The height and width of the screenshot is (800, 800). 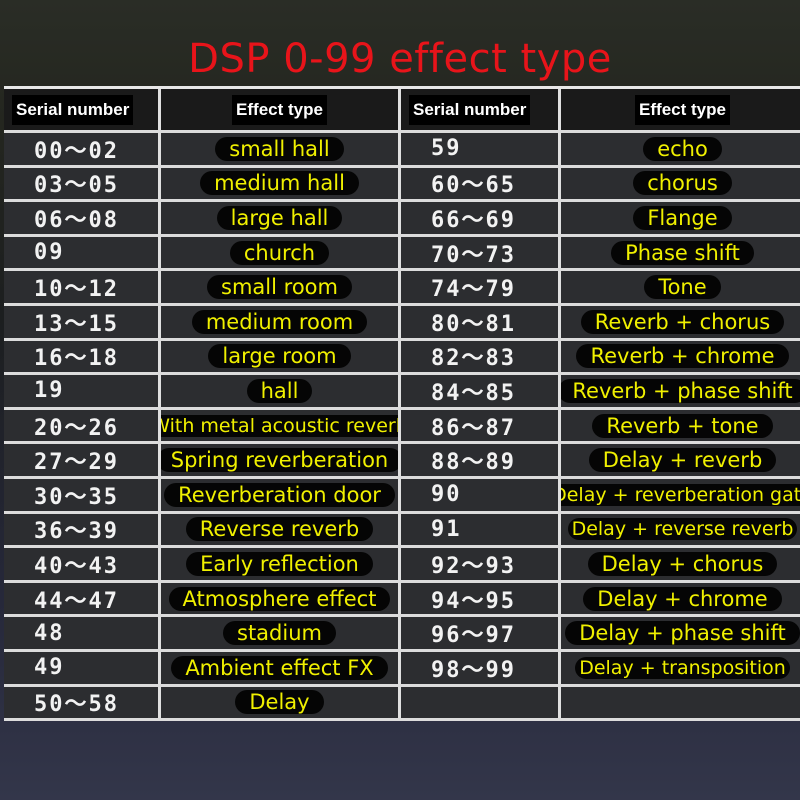 I want to click on left-effect-cell: Ambient effect FX, so click(x=281, y=667).